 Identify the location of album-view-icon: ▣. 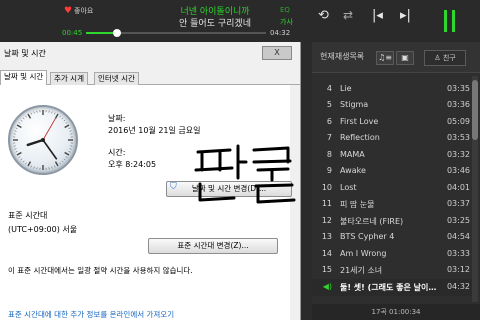
(405, 58).